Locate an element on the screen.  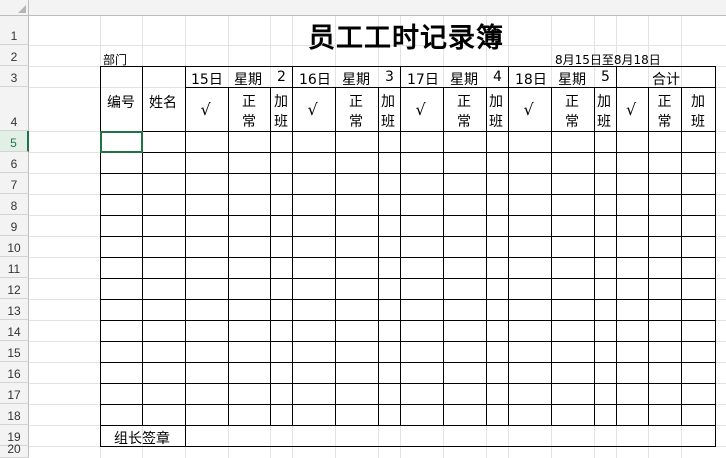
row-header-16: 16 is located at coordinates (14, 372).